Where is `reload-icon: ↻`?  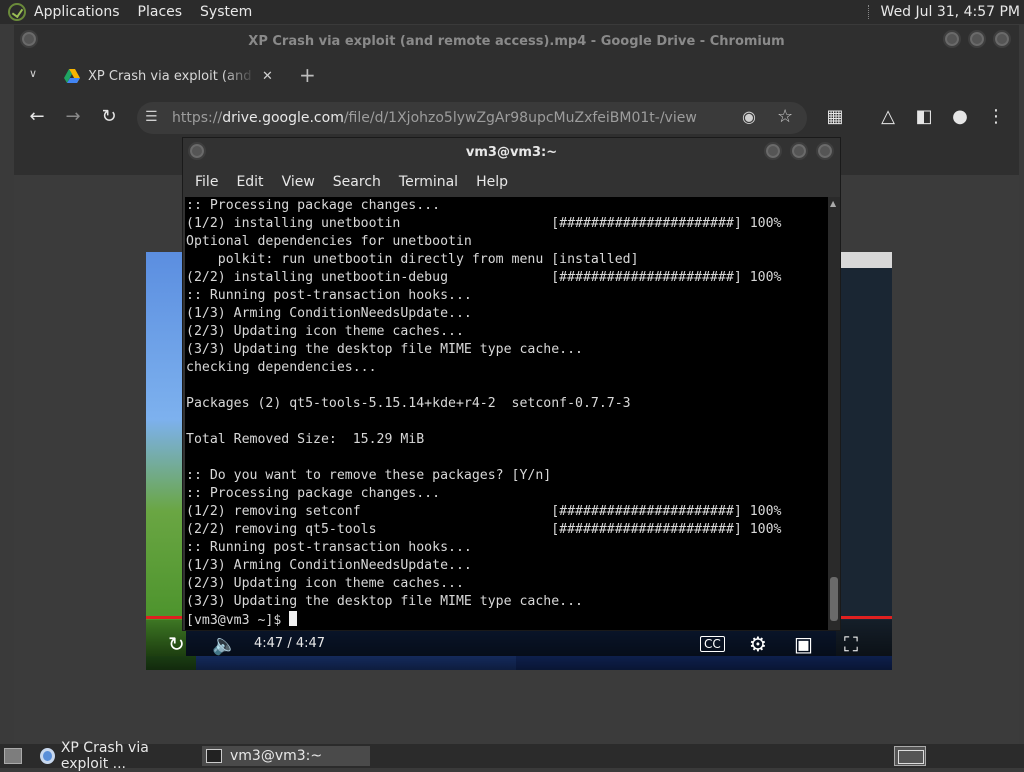
reload-icon: ↻ is located at coordinates (109, 117).